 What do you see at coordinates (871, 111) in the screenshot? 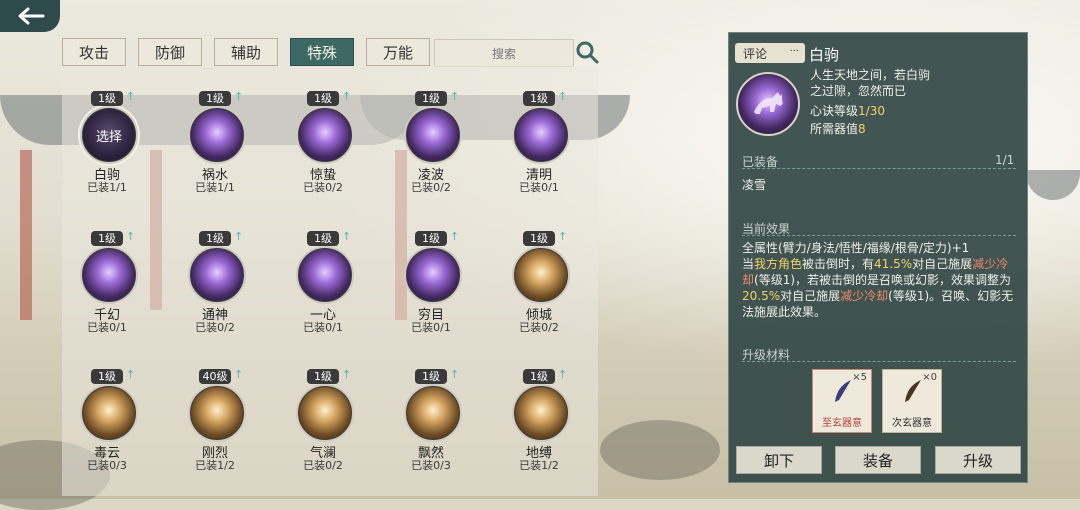
I see `level-value: 1/30` at bounding box center [871, 111].